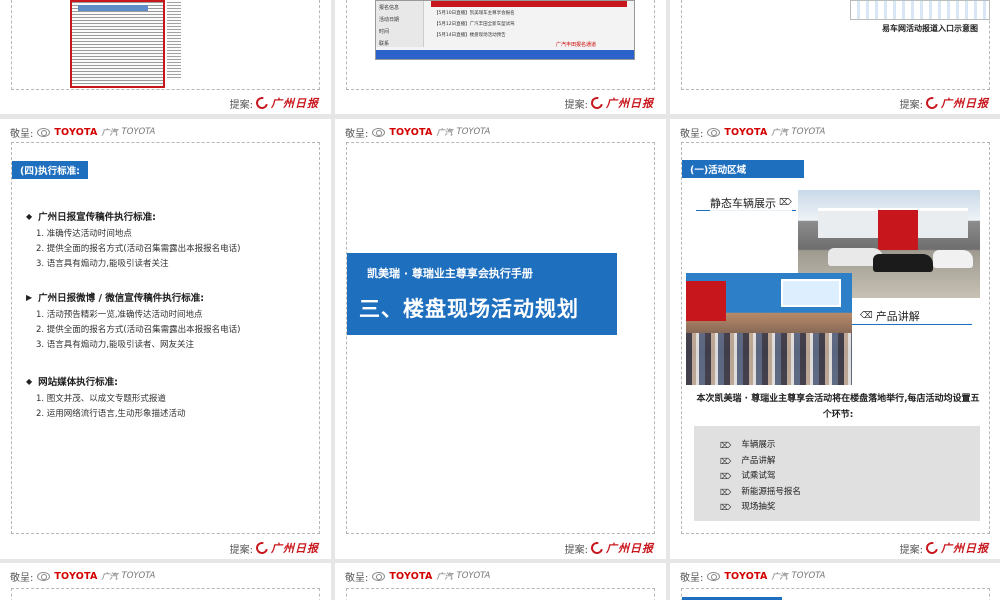 Image resolution: width=1000 pixels, height=600 pixels. I want to click on title-subtitle: 凯美瑞 · 尊瑞业主尊享会执行手册, so click(450, 273).